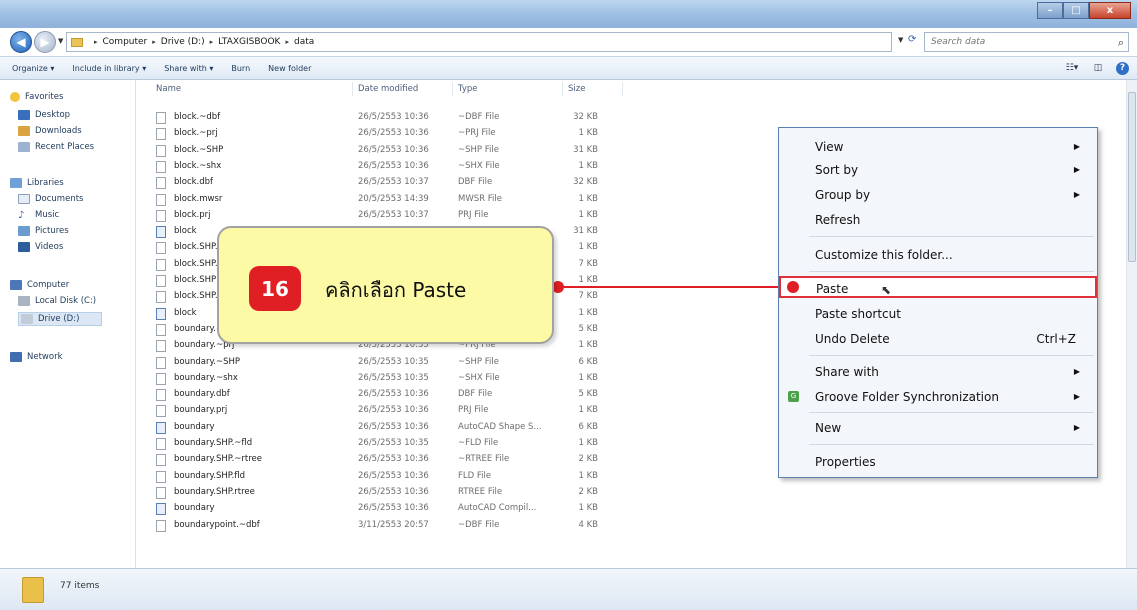 Image resolution: width=1137 pixels, height=610 pixels. What do you see at coordinates (938, 462) in the screenshot?
I see `menu-item-properties: Properties` at bounding box center [938, 462].